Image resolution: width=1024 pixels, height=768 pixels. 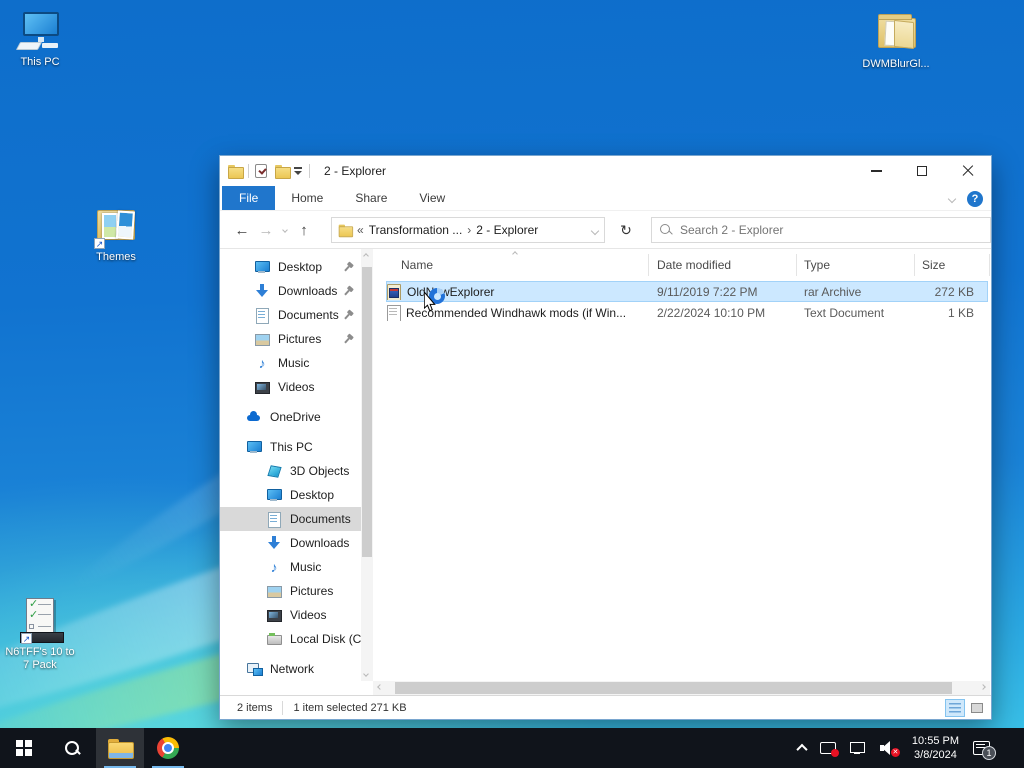 I want to click on back-button: ←, so click(x=242, y=230).